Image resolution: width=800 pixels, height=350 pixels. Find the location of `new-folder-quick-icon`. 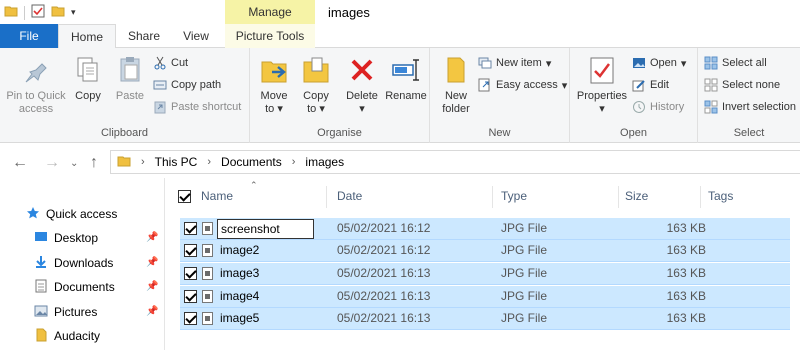

new-folder-quick-icon is located at coordinates (58, 12).